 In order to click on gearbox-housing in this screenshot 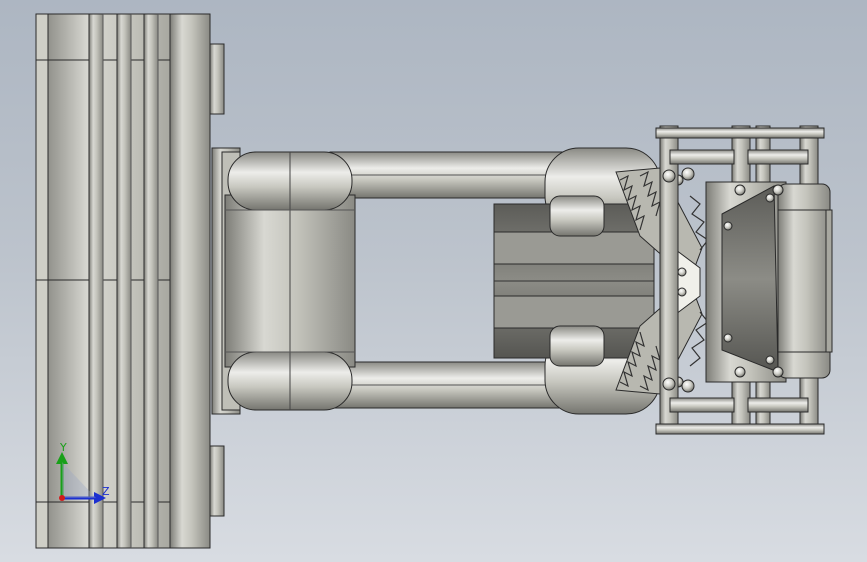, I will do `click(769, 282)`.